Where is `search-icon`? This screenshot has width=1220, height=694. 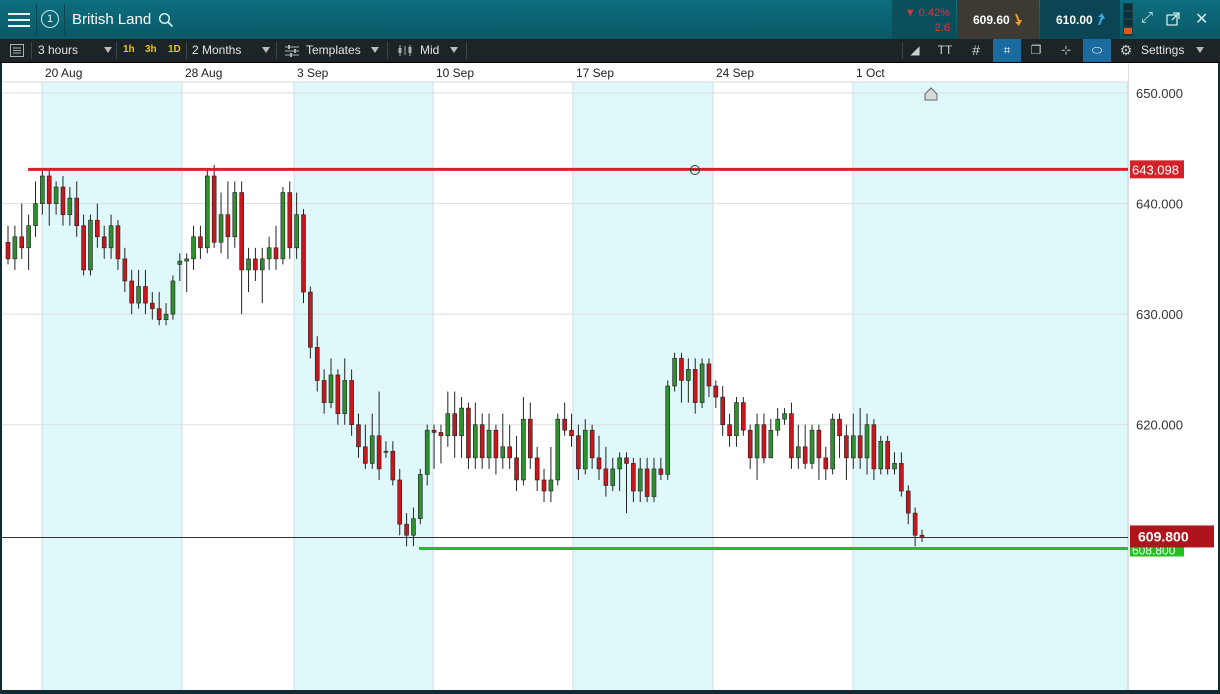
search-icon is located at coordinates (166, 20).